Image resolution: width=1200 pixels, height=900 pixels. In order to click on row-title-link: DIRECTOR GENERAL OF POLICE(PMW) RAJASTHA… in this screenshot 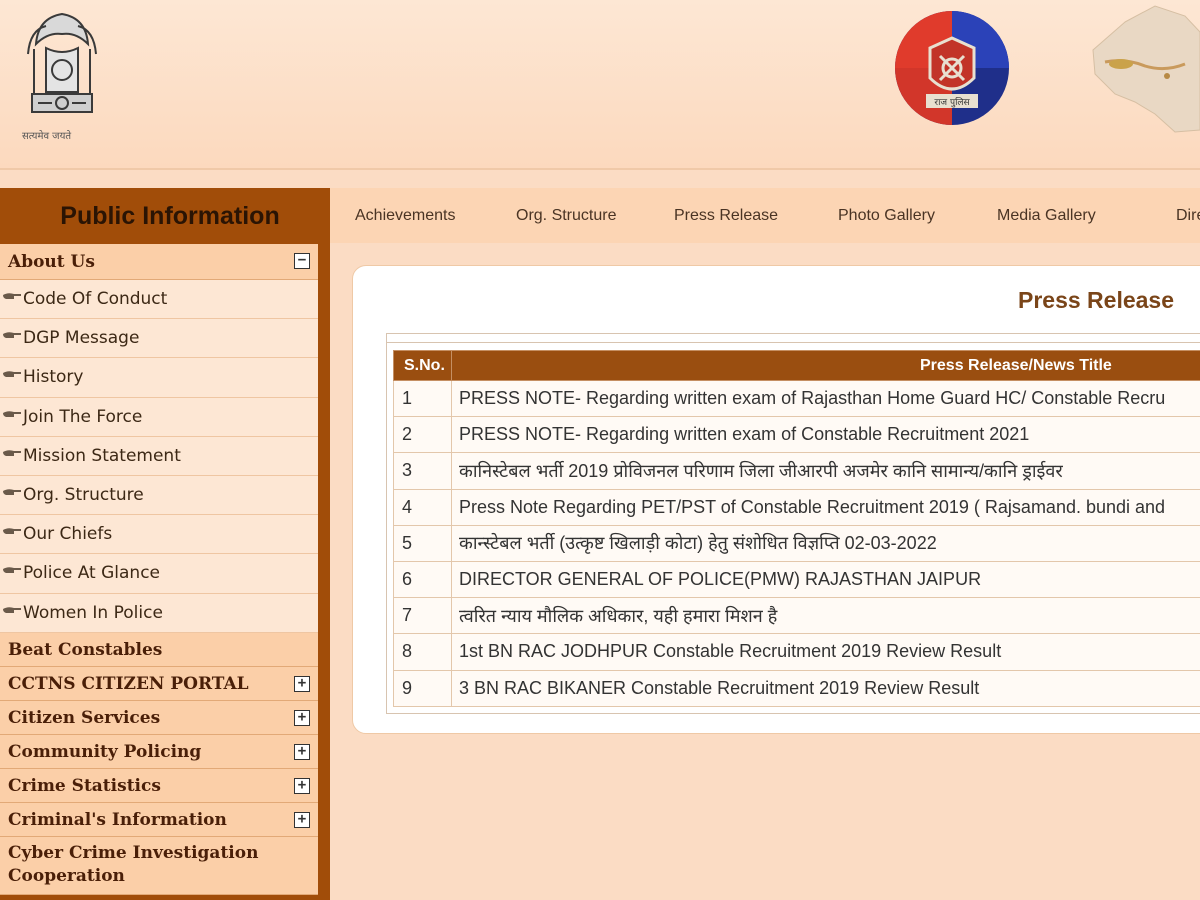, I will do `click(825, 579)`.